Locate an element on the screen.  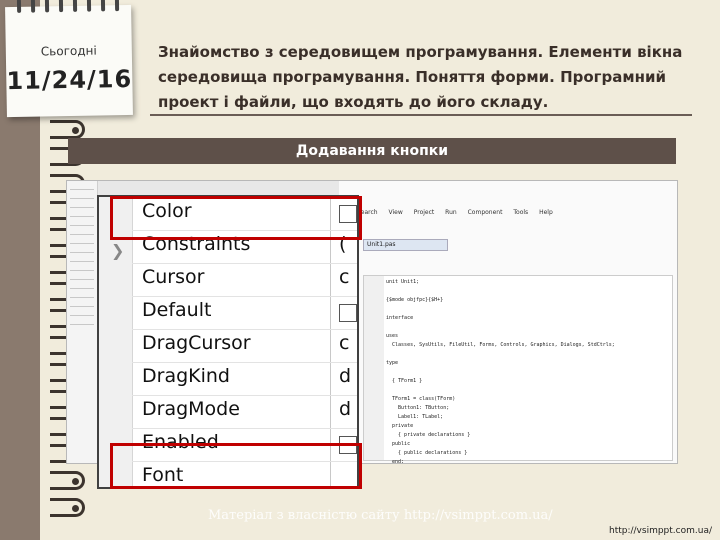
property-name: DragKind is located at coordinates (186, 376).